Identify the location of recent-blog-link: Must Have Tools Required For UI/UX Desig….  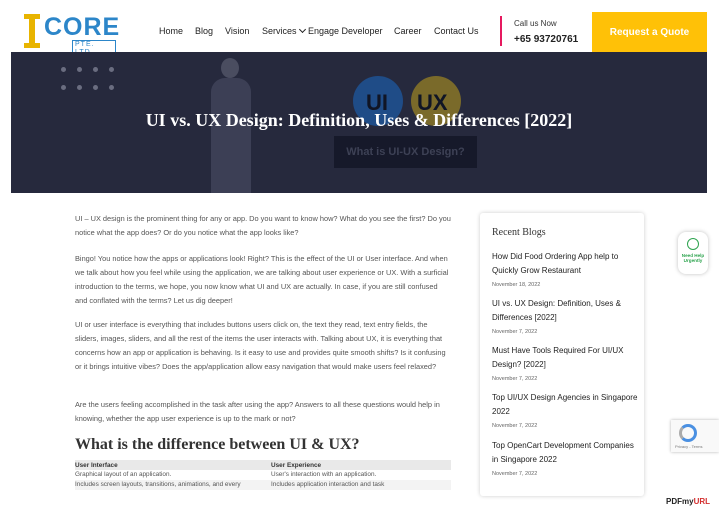
(565, 358).